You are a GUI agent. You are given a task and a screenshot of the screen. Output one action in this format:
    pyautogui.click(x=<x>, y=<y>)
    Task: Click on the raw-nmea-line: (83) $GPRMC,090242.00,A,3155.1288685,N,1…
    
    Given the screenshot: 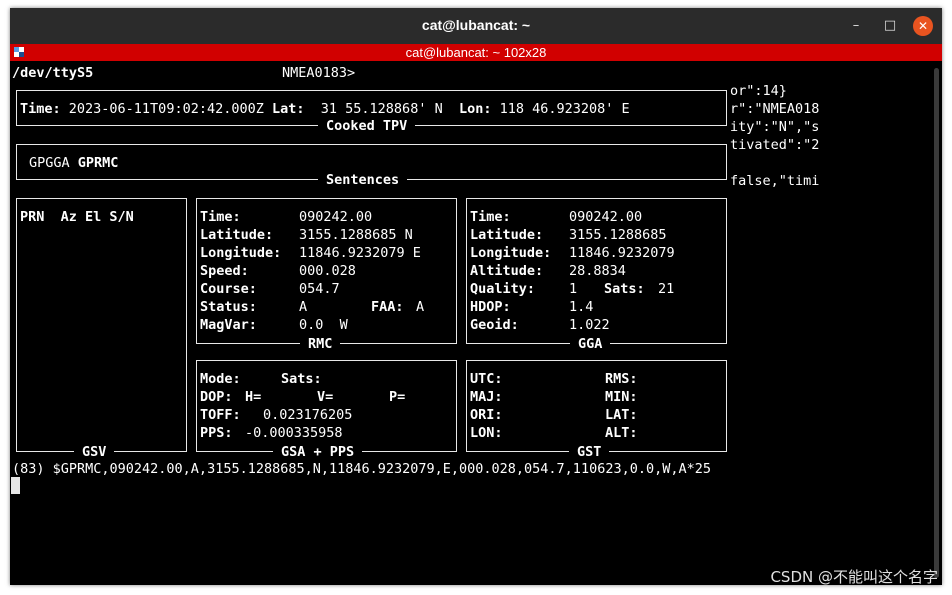 What is the action you would take?
    pyautogui.click(x=361, y=469)
    